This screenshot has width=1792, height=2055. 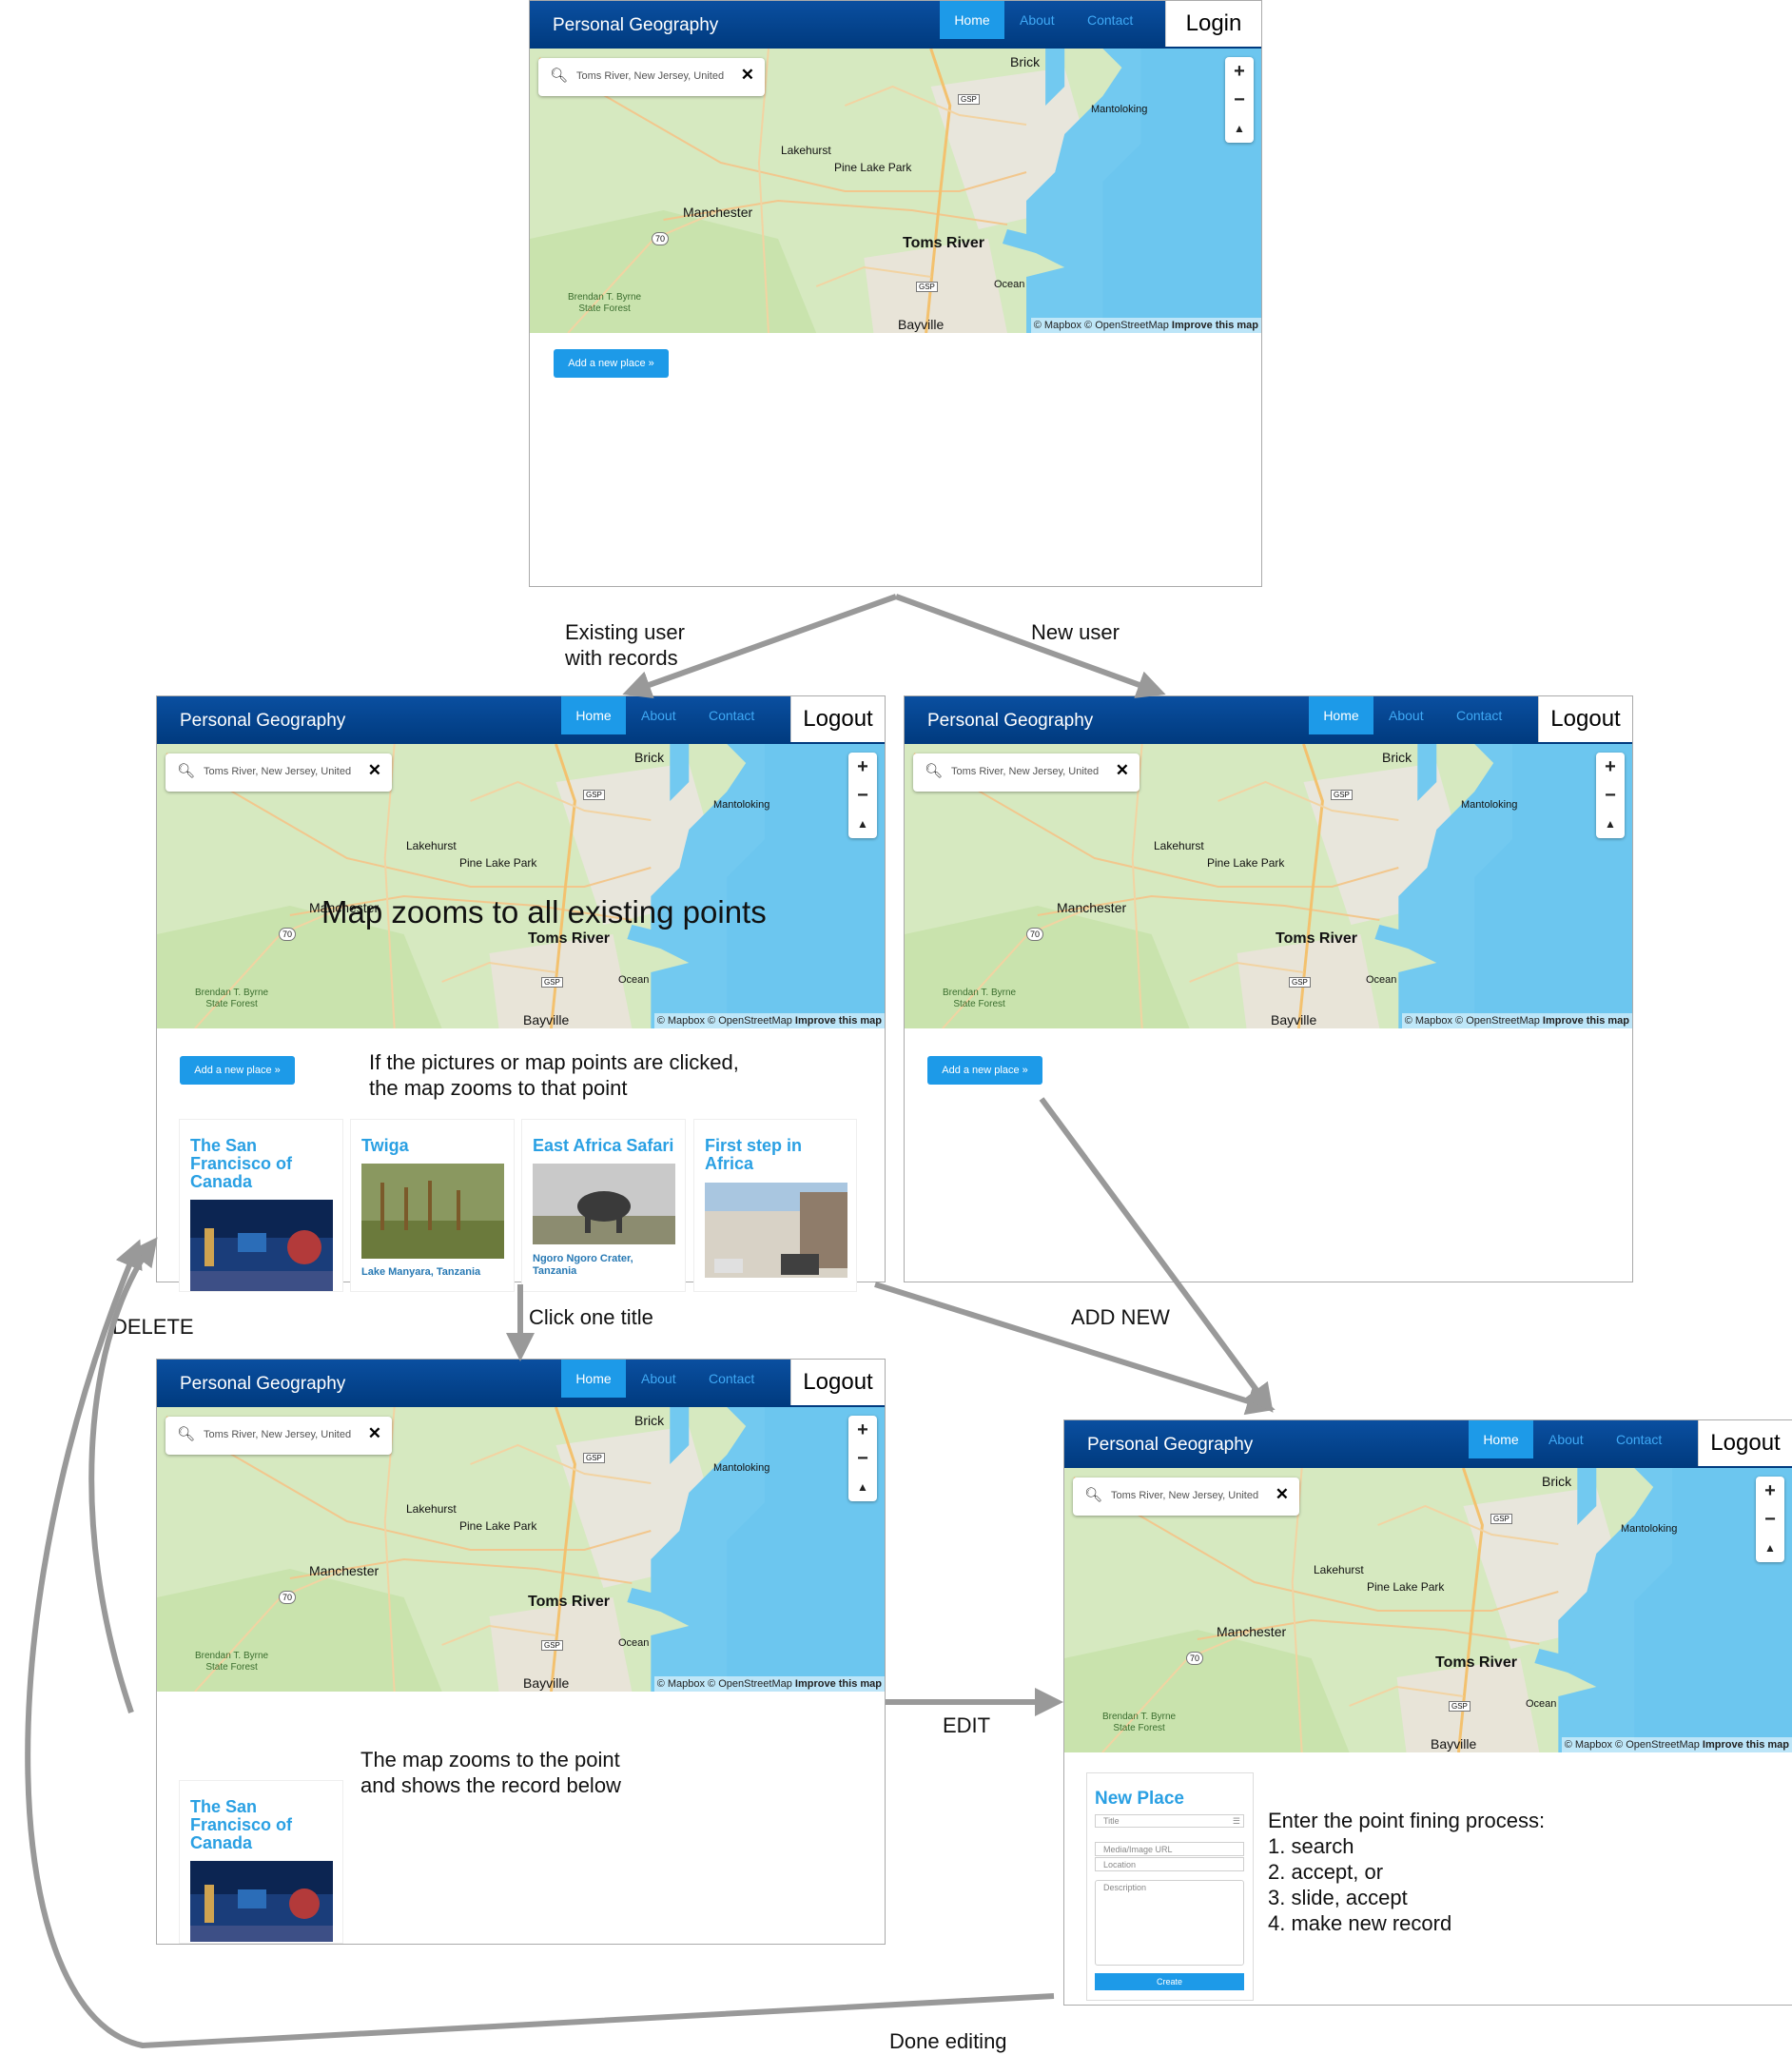 I want to click on location-field: Location, so click(x=1170, y=1864).